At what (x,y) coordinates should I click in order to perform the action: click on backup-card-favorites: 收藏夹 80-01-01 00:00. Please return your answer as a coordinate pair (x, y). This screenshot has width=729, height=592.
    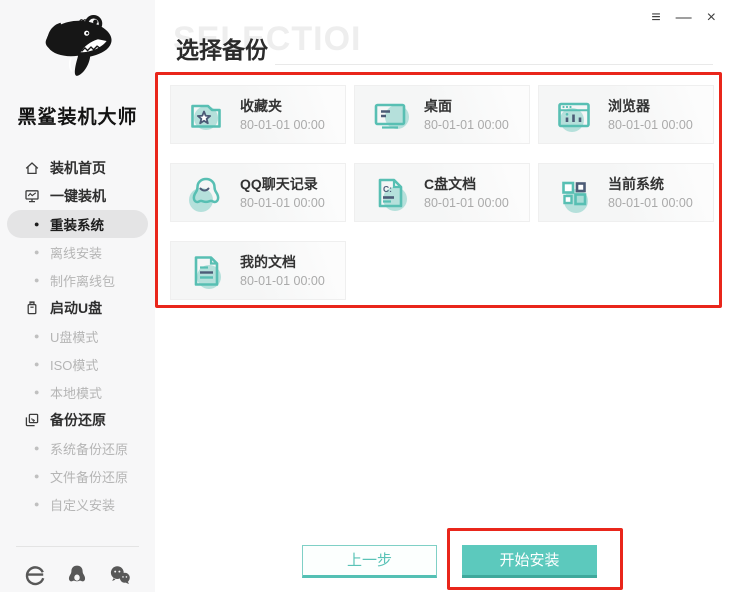
    Looking at the image, I should click on (258, 114).